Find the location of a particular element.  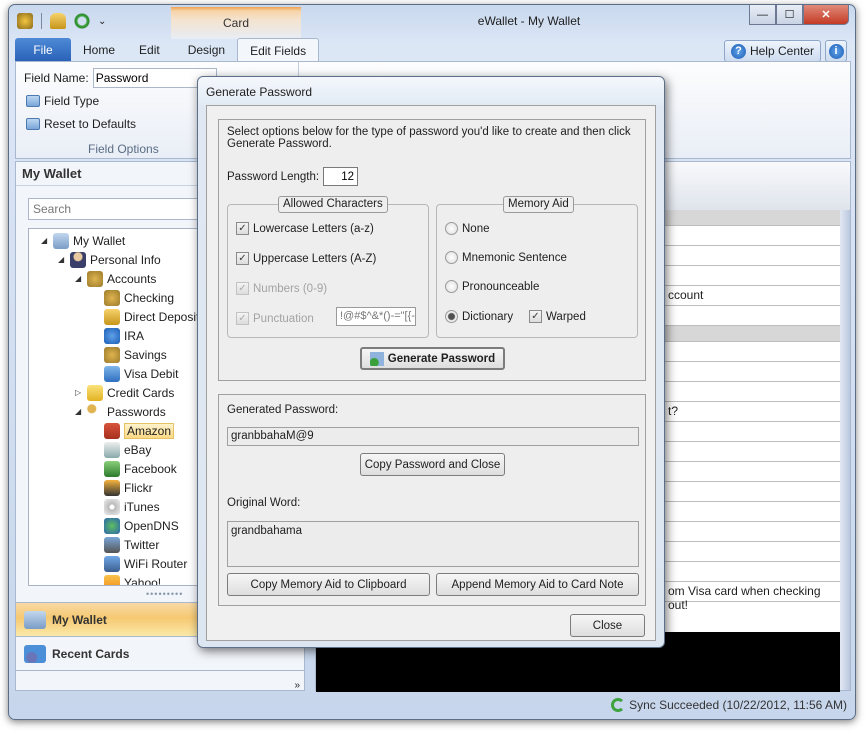

punctuation-input: !@#$^&*()-="[{-| is located at coordinates (376, 316).